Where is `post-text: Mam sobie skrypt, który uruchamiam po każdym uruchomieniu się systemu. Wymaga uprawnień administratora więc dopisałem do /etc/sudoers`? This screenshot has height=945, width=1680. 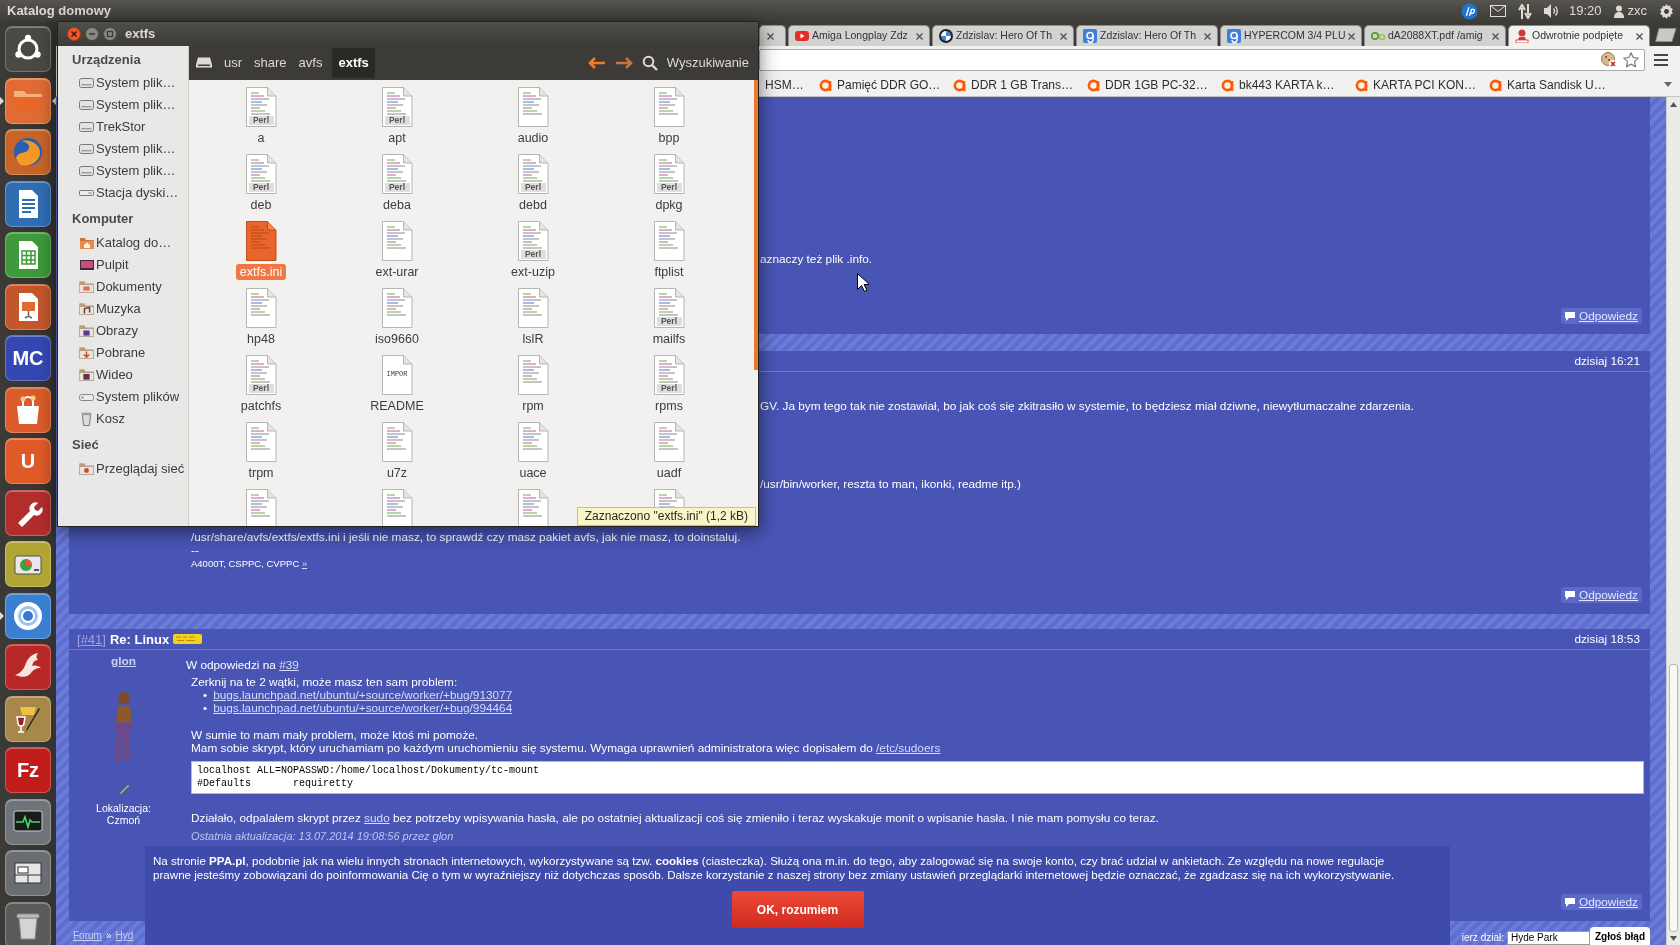
post-text: Mam sobie skrypt, który uruchamiam po każdym uruchomieniu się systemu. Wymaga uprawnień administratora więc dopisałem do /etc/sudoers is located at coordinates (566, 748).